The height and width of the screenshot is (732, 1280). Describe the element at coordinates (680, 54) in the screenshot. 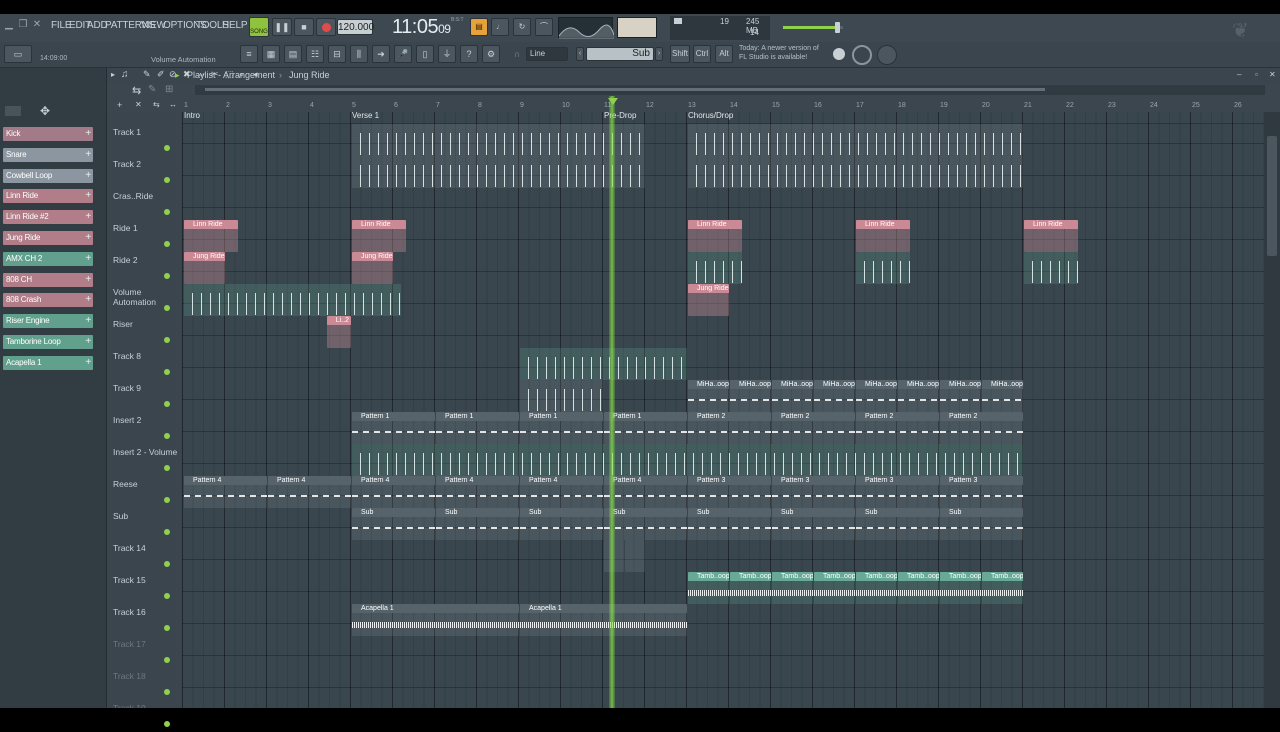

I see `shift-key-button: Shift` at that location.